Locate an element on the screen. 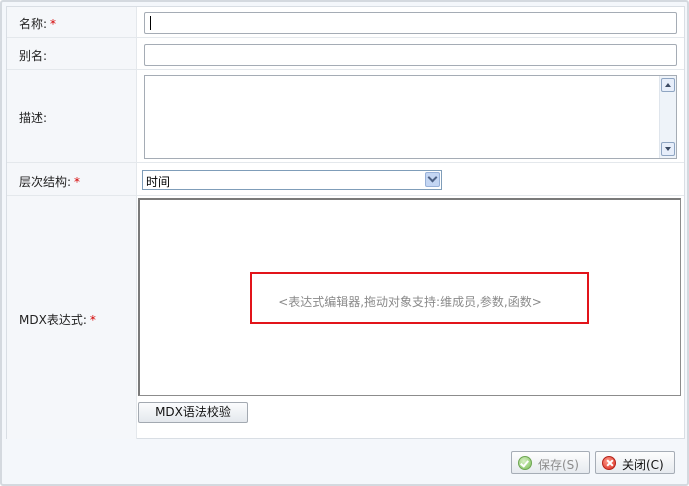 The height and width of the screenshot is (486, 689). name-row: 名称: * is located at coordinates (345, 22).